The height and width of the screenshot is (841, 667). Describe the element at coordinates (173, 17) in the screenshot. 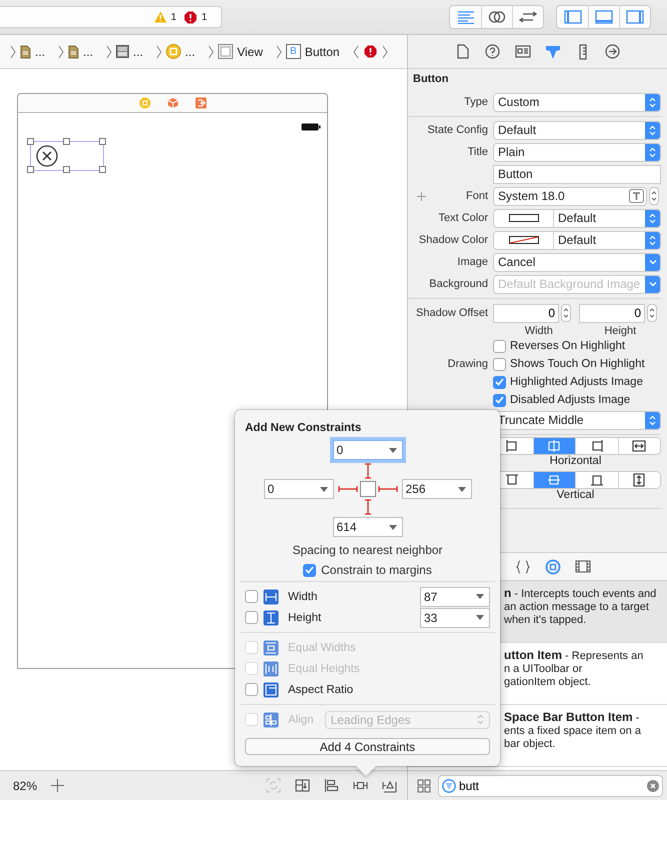

I see `warning-count: 1` at that location.